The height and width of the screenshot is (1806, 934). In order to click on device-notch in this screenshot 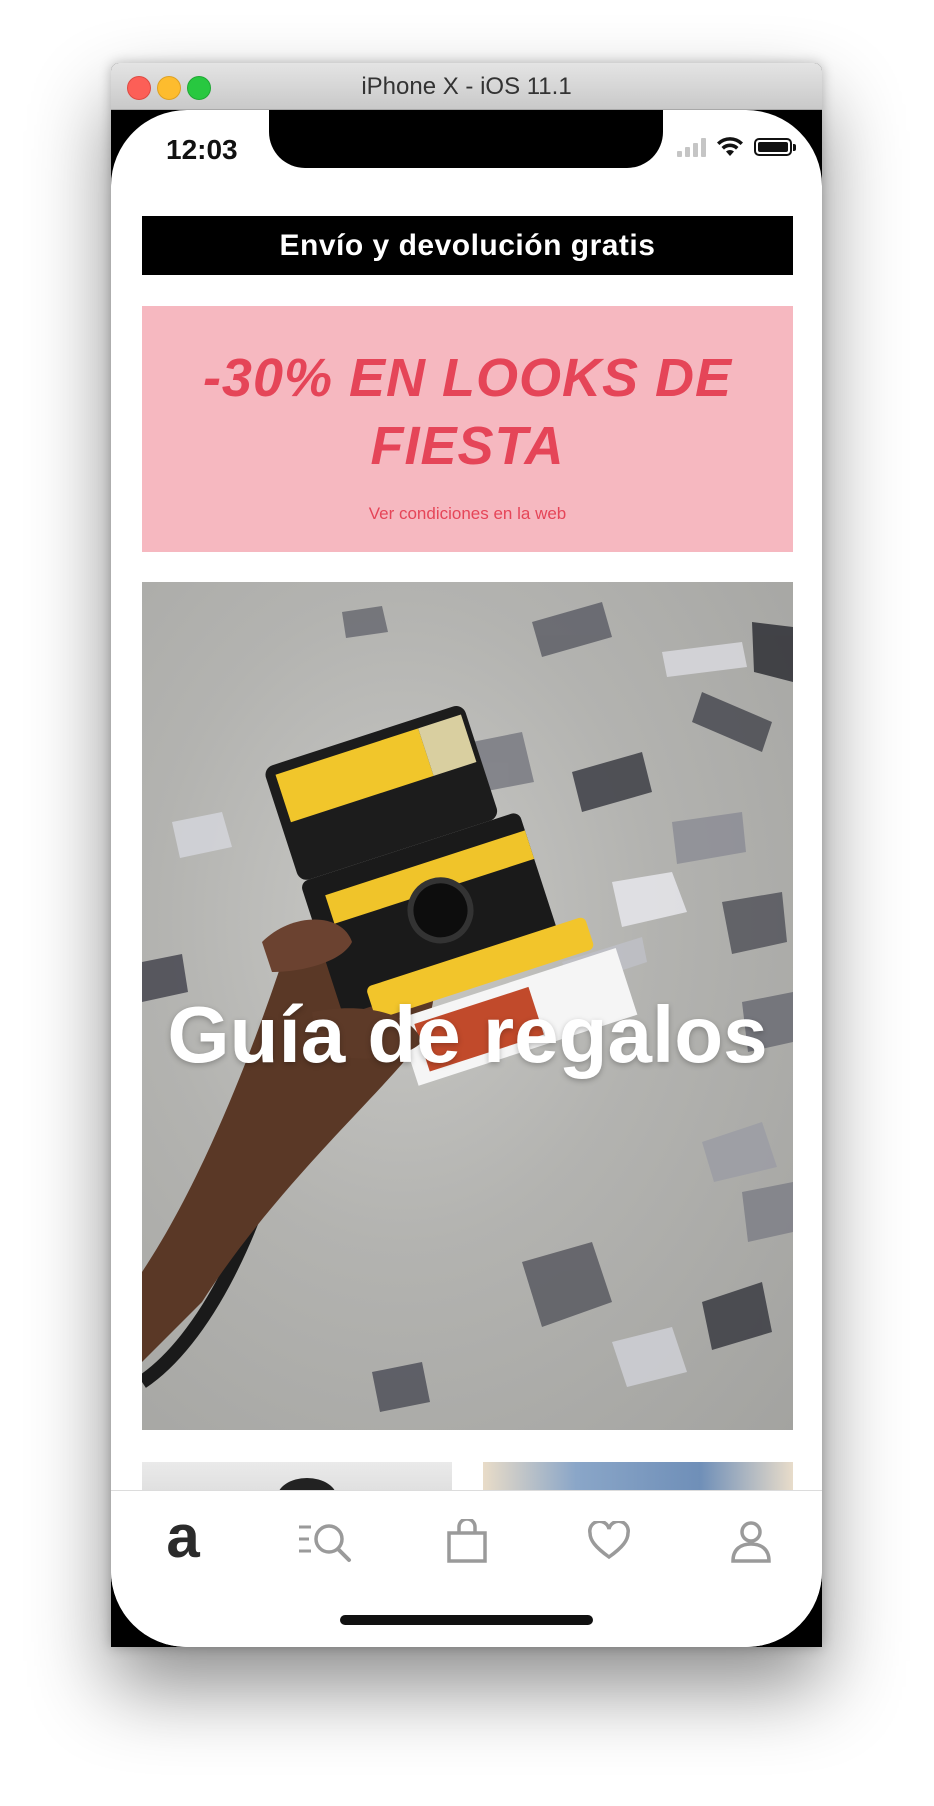, I will do `click(466, 139)`.